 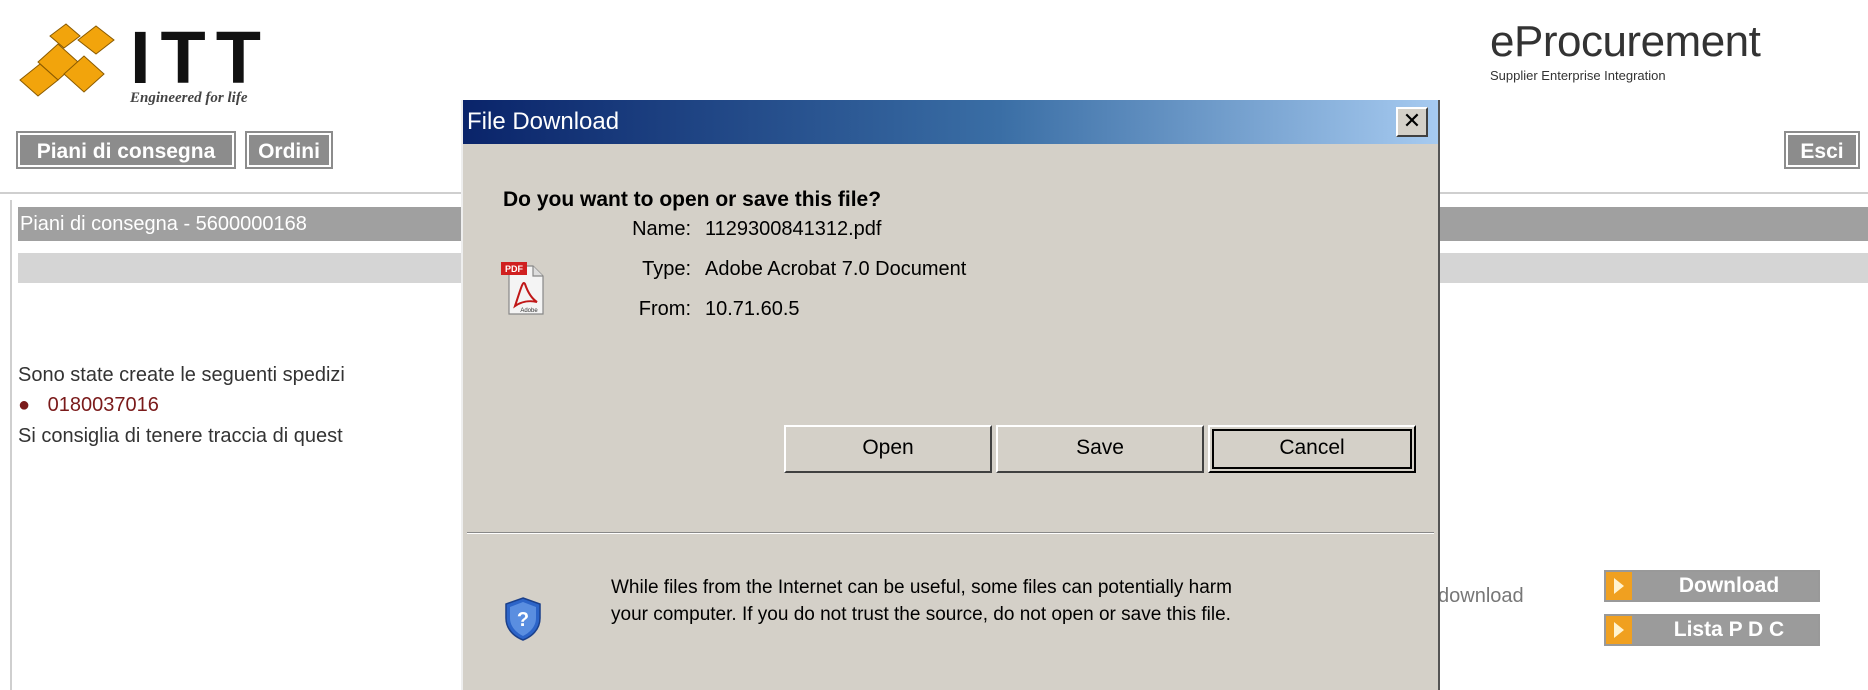 What do you see at coordinates (836, 269) in the screenshot?
I see `type-value: Adobe Acrobat 7.0 Document` at bounding box center [836, 269].